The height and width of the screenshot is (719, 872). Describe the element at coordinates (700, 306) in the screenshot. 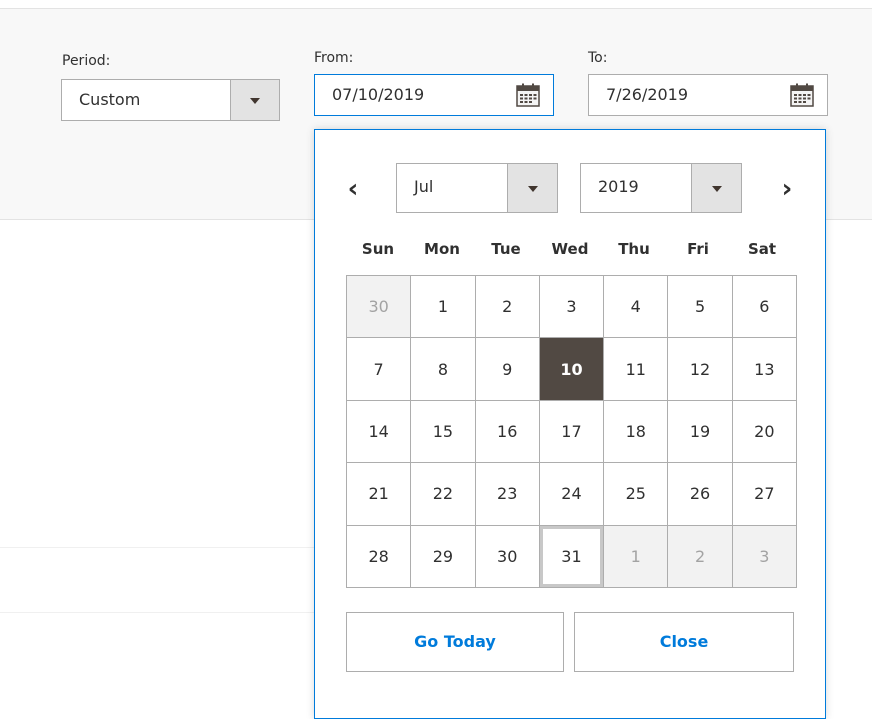

I see `calendar-day: 5` at that location.